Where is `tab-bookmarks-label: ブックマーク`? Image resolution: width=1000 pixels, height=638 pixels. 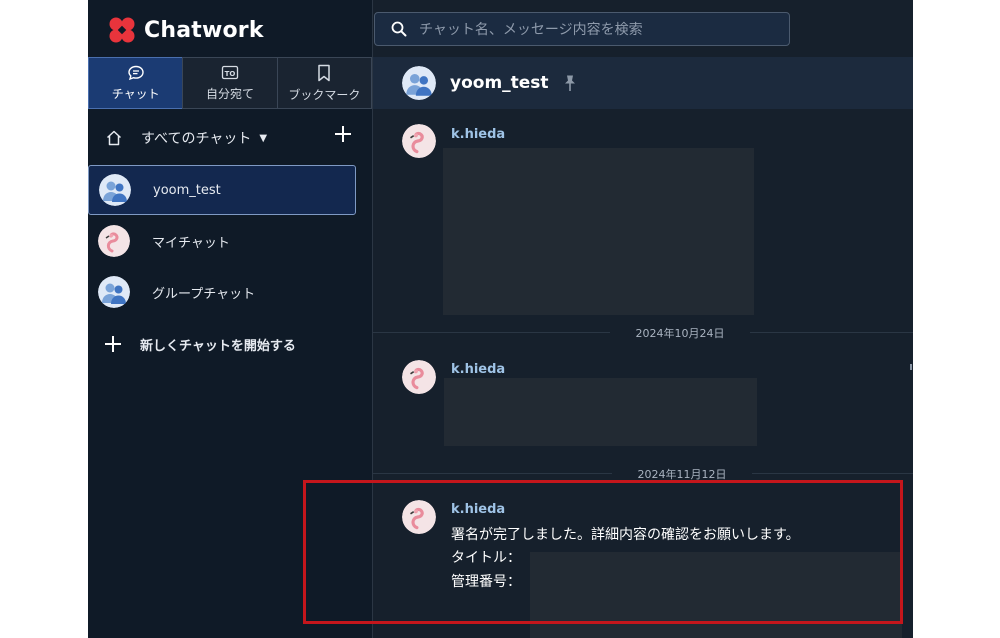 tab-bookmarks-label: ブックマーク is located at coordinates (324, 94).